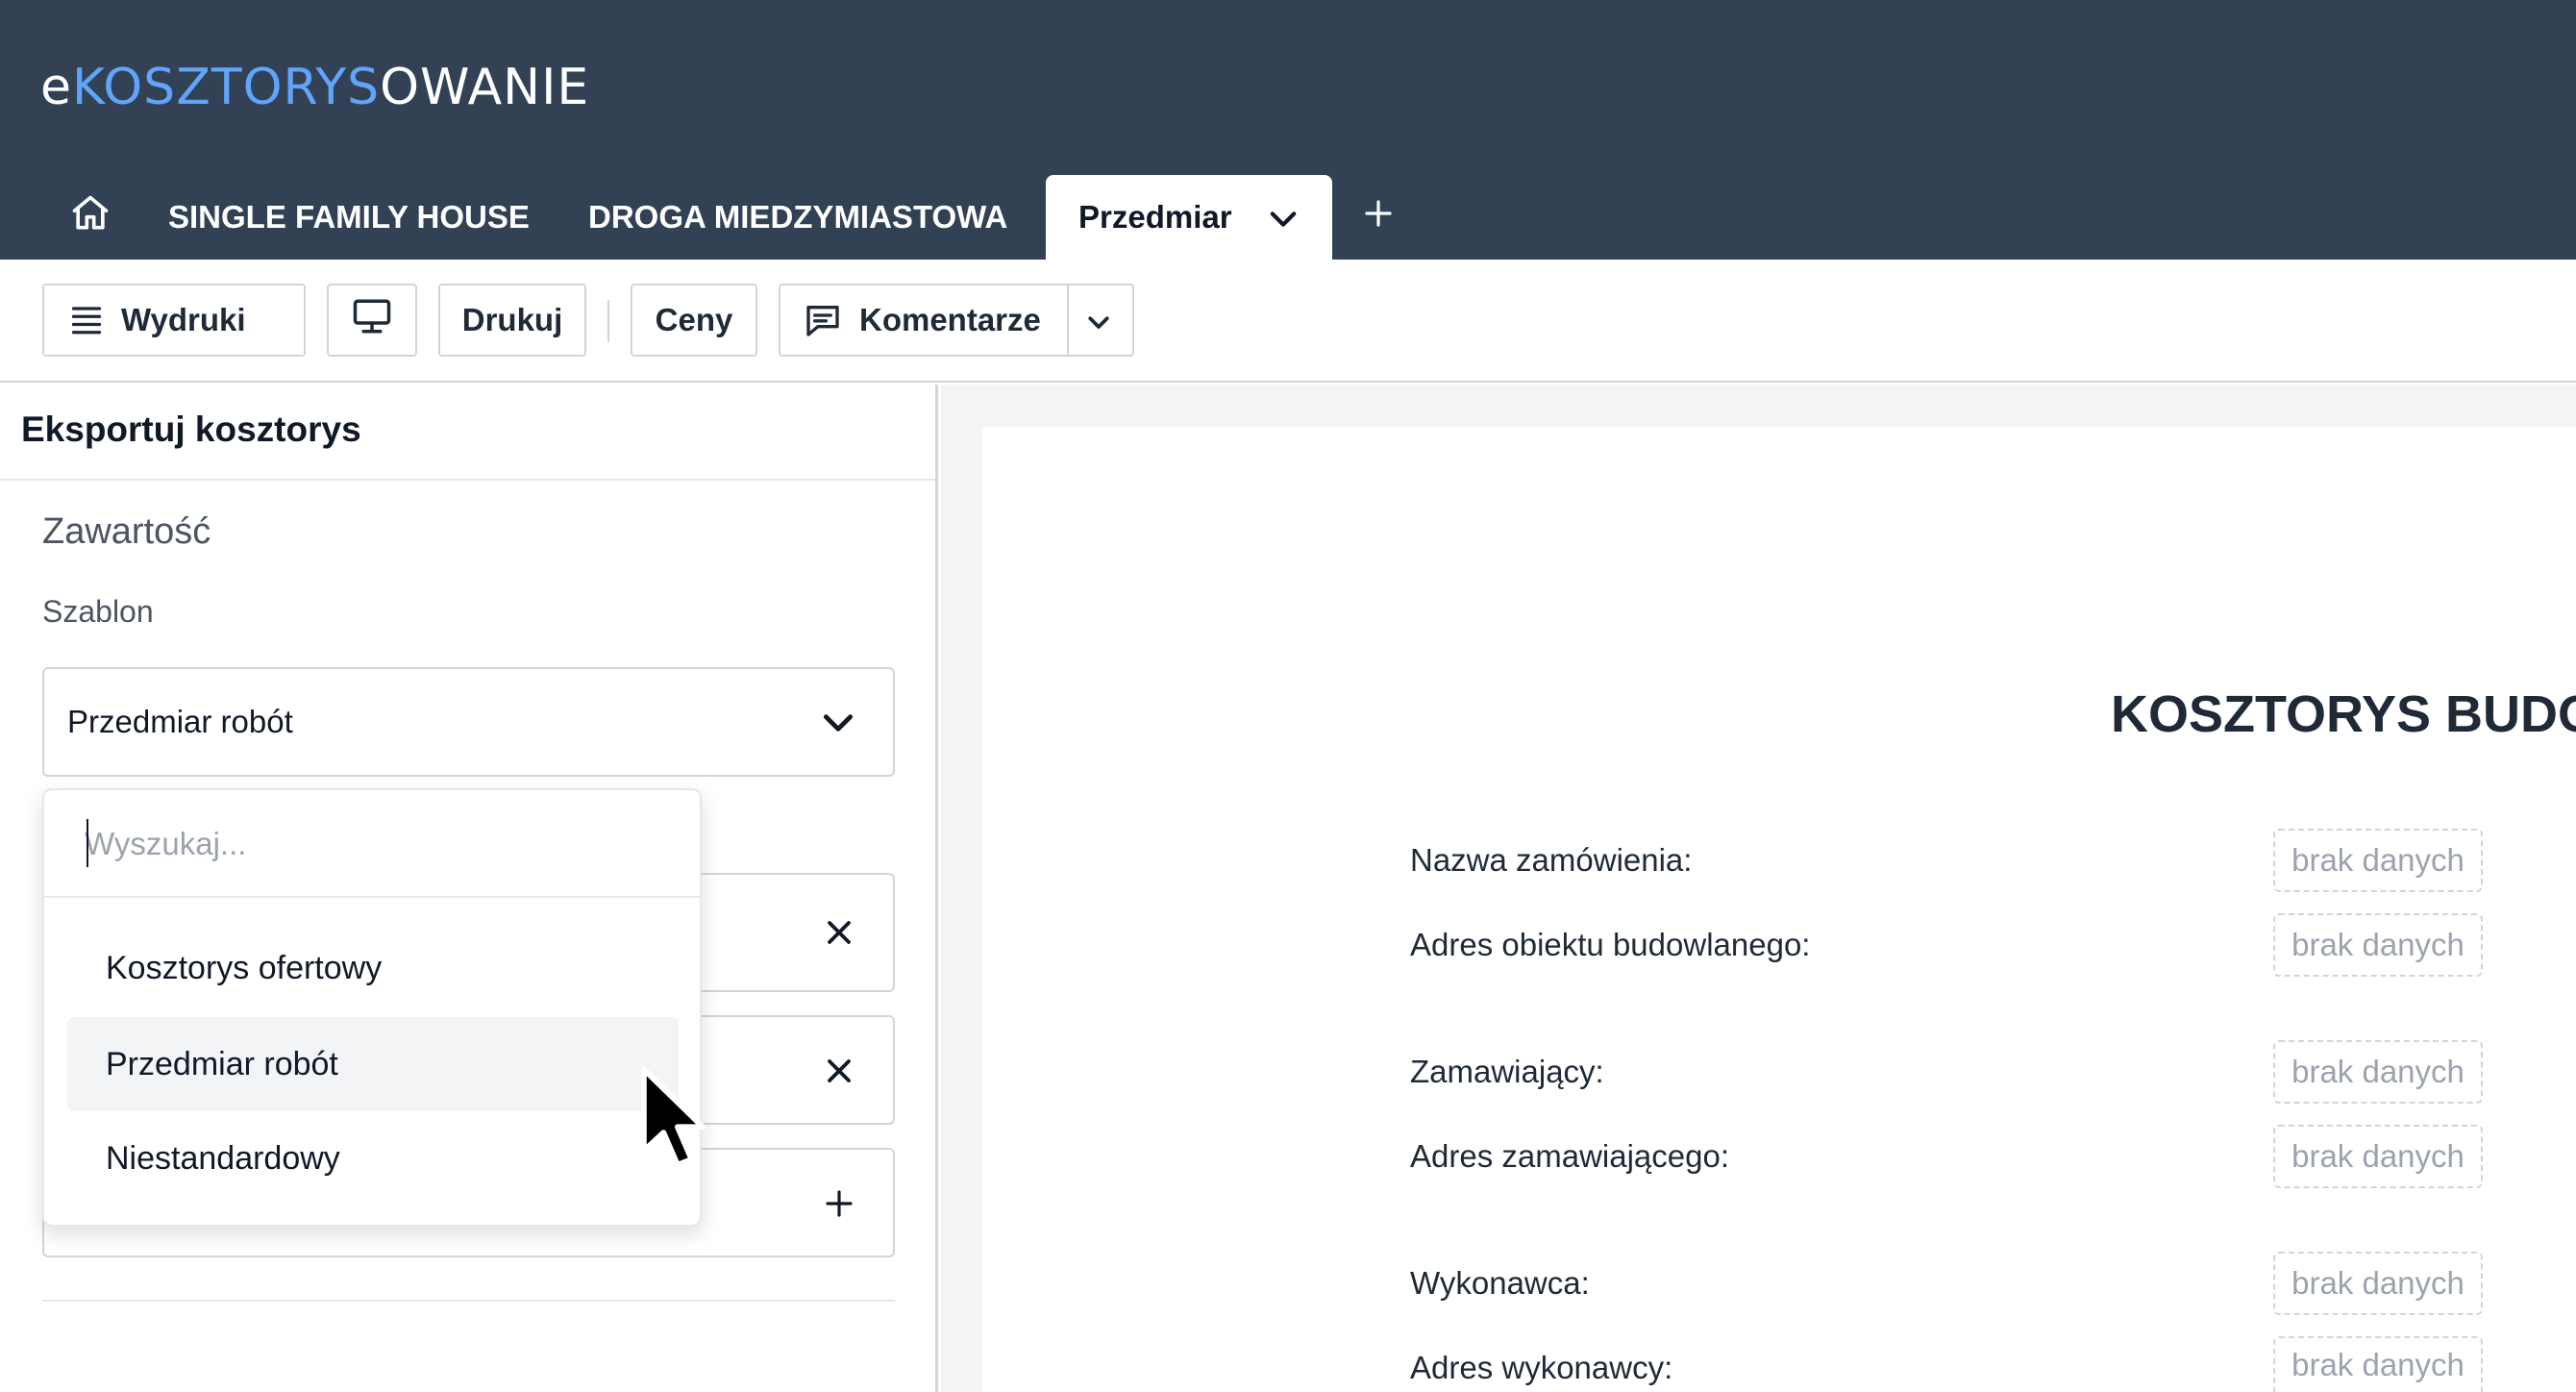 This screenshot has width=2576, height=1392. I want to click on template-select: Przedmiar robót, so click(468, 722).